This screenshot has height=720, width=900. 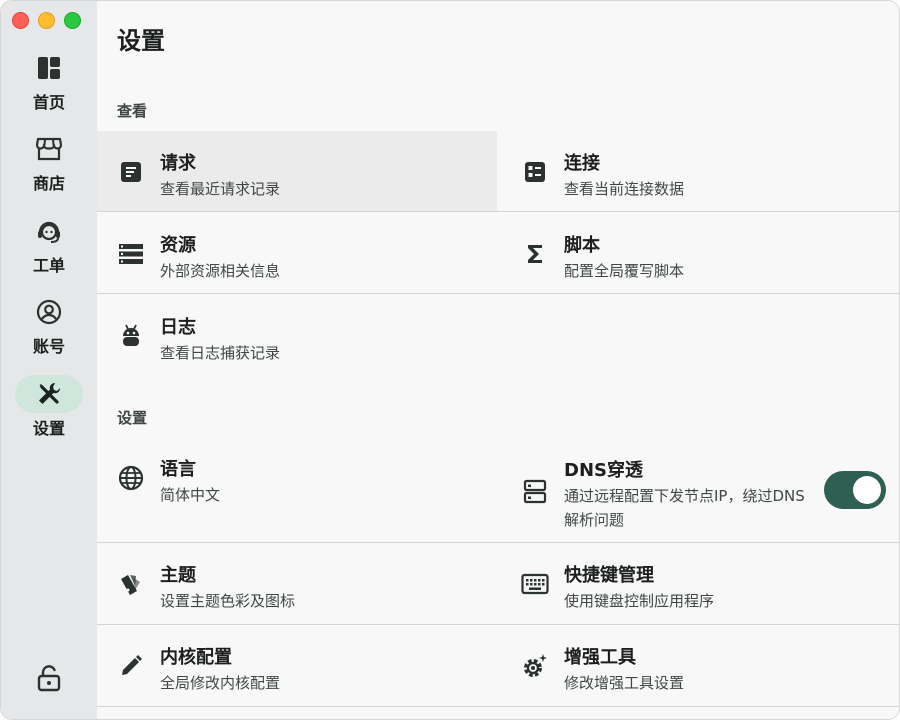 I want to click on settings-item-theme: 主题 设置主题色彩及图标, so click(x=297, y=583).